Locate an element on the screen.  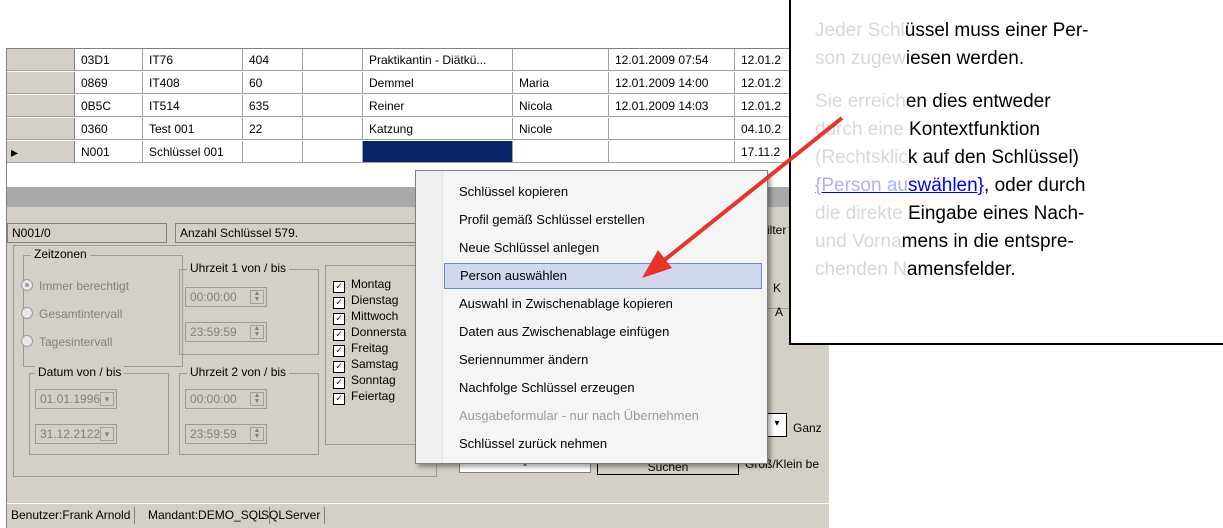
arrow-shaft is located at coordinates (752, 190).